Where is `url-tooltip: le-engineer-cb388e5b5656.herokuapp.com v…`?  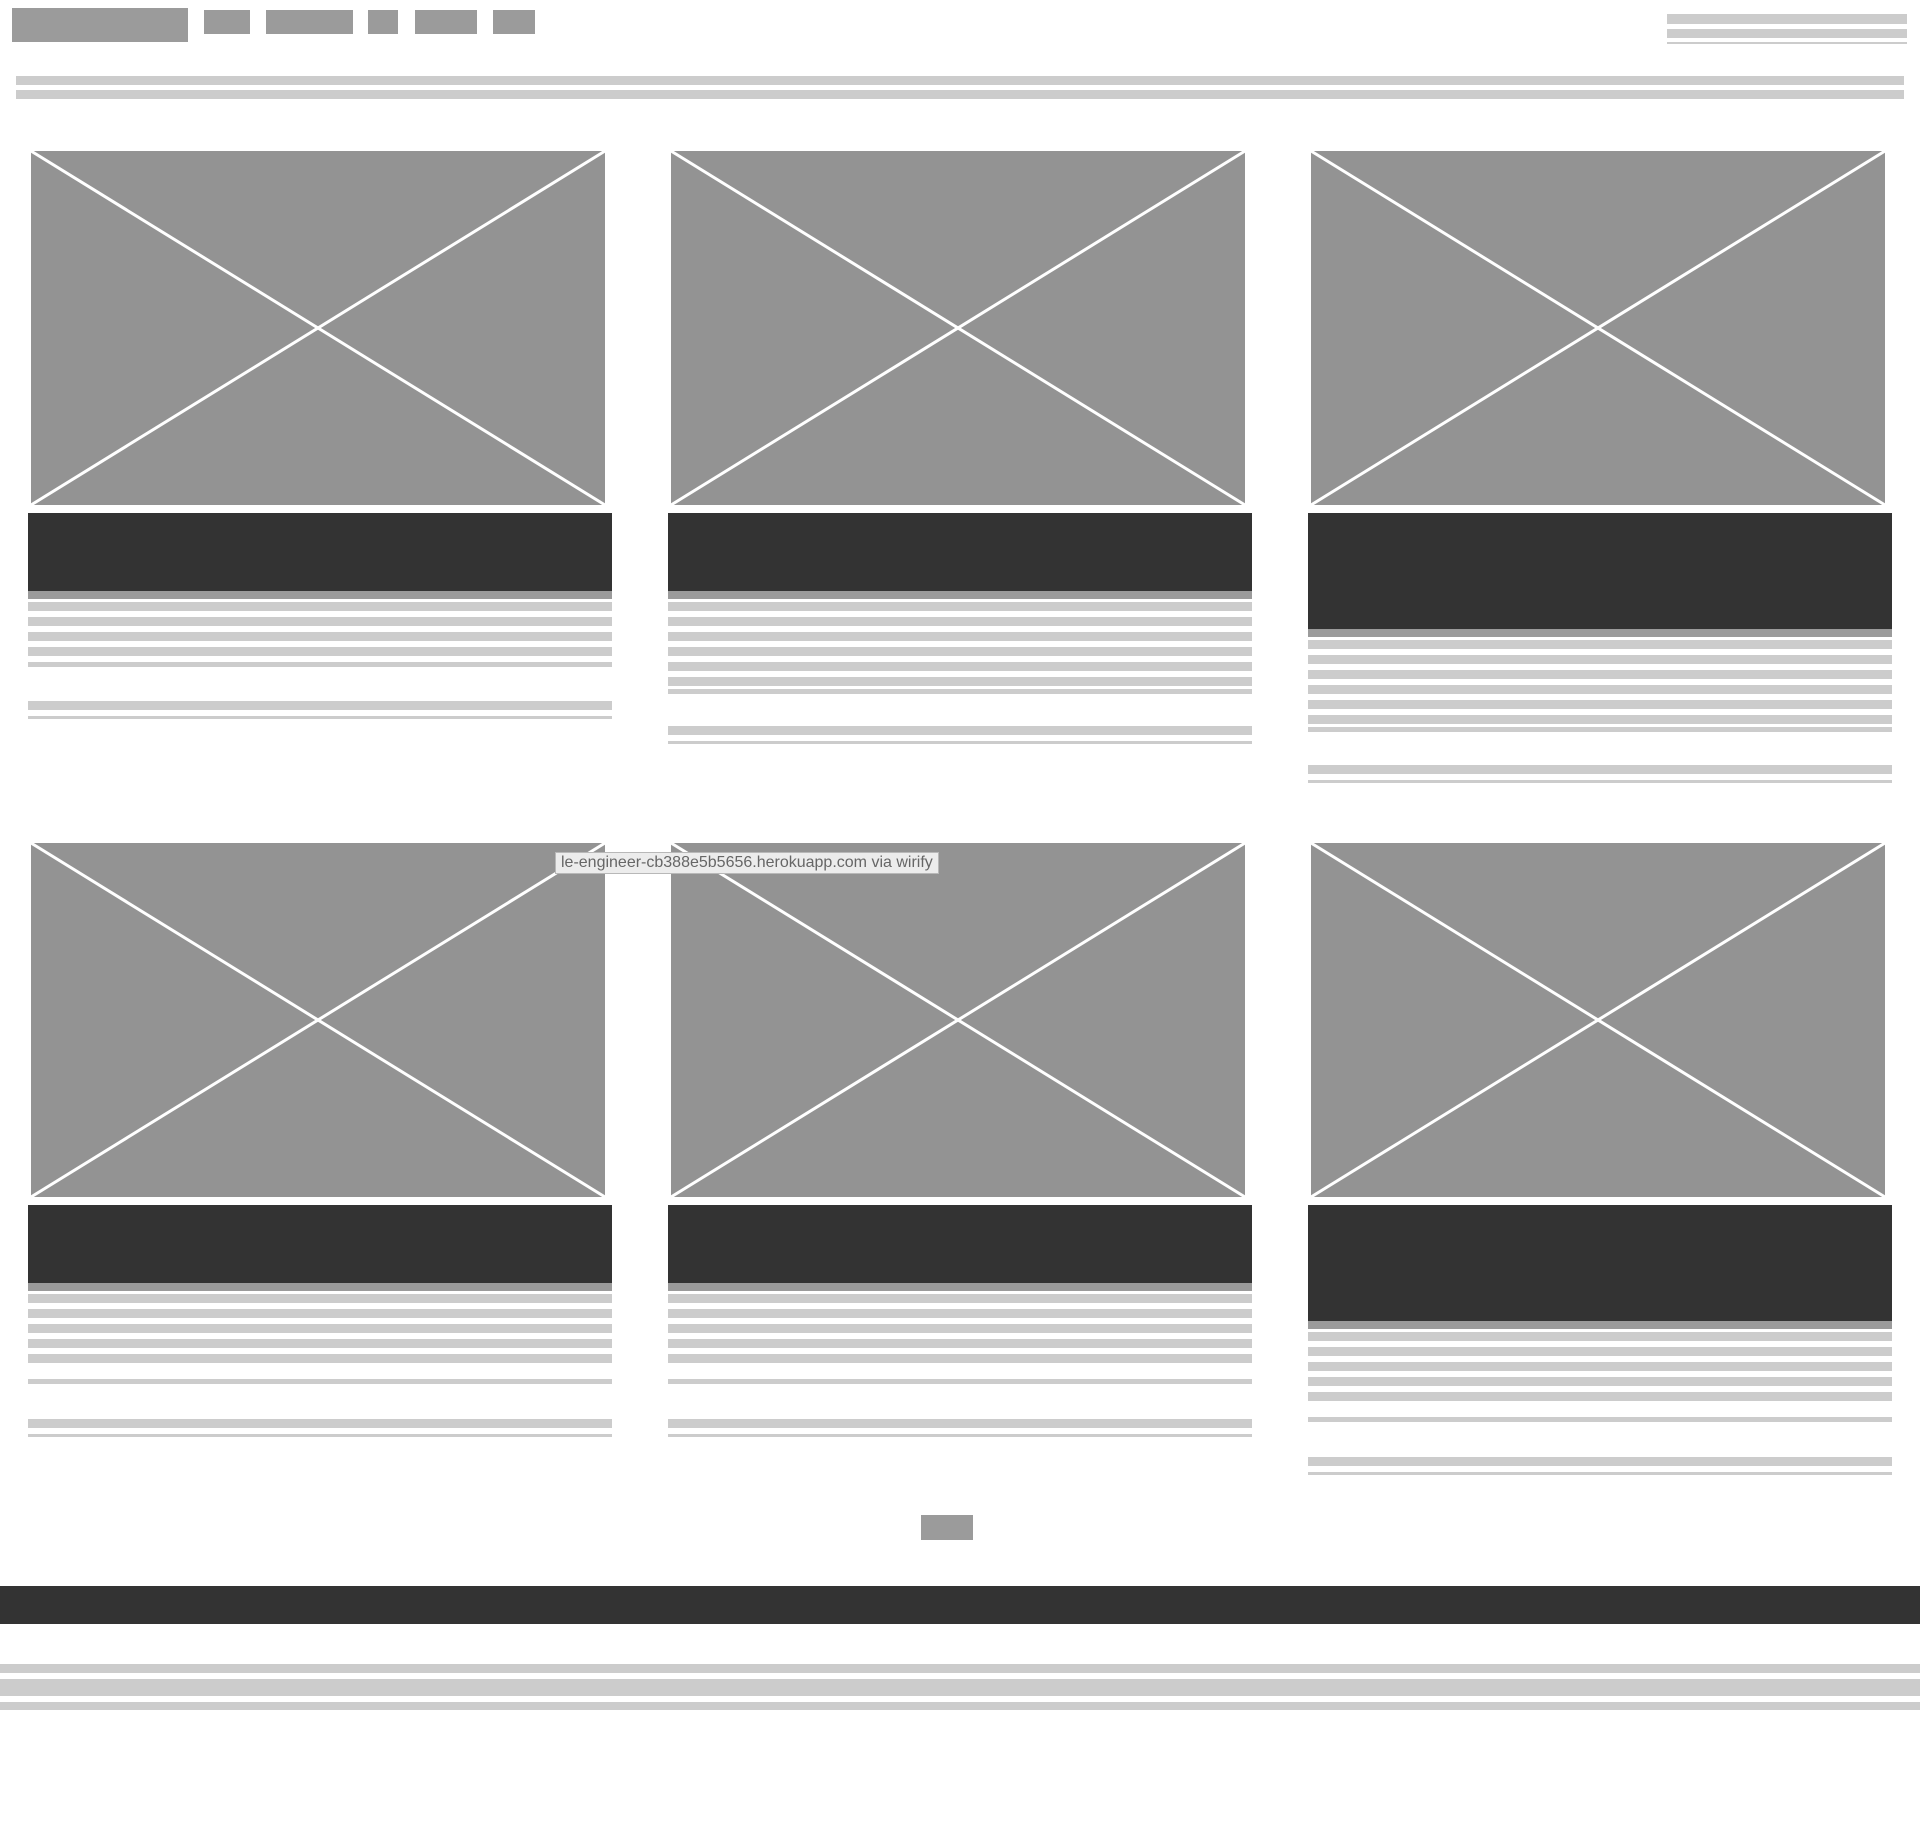
url-tooltip: le-engineer-cb388e5b5656.herokuapp.com v… is located at coordinates (747, 863).